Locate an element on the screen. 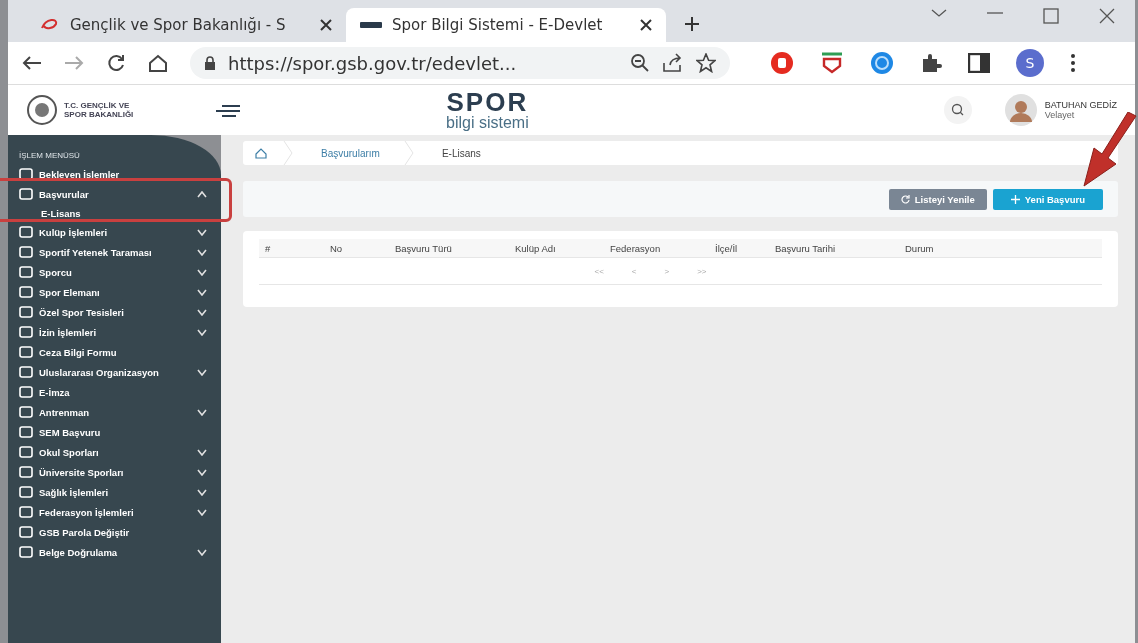  tab-title: Spor Bilgi Sistemi - E-Devlet is located at coordinates (498, 25).